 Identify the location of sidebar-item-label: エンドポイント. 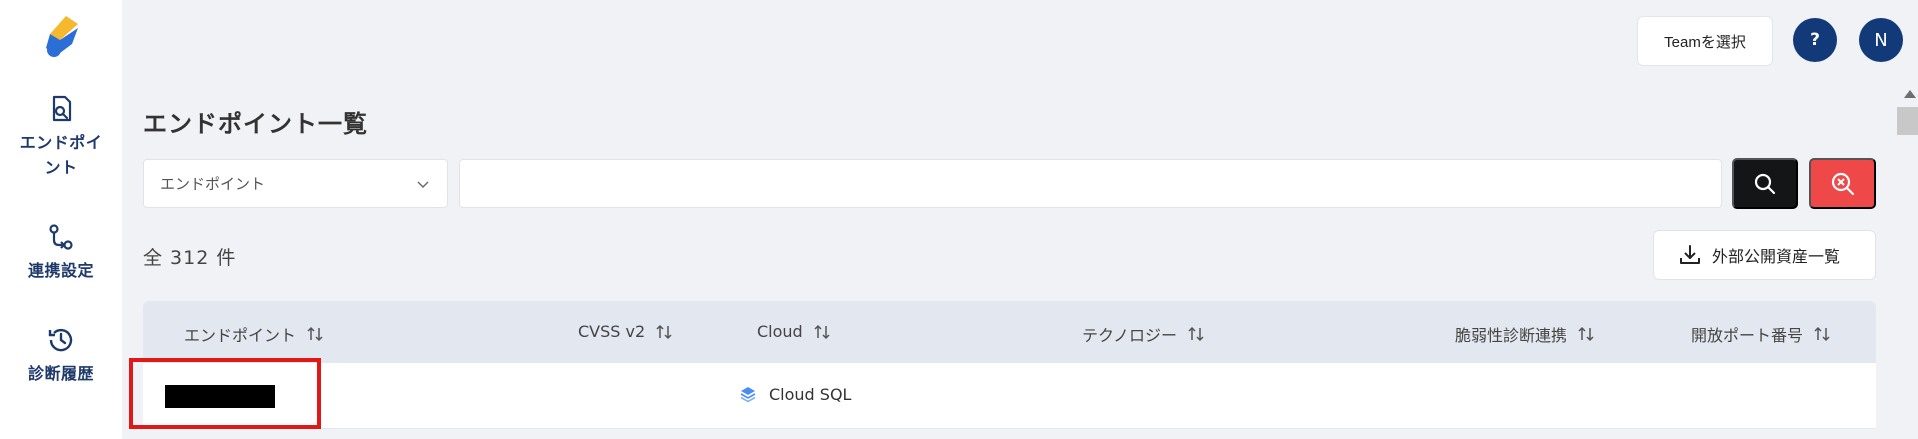
(61, 155).